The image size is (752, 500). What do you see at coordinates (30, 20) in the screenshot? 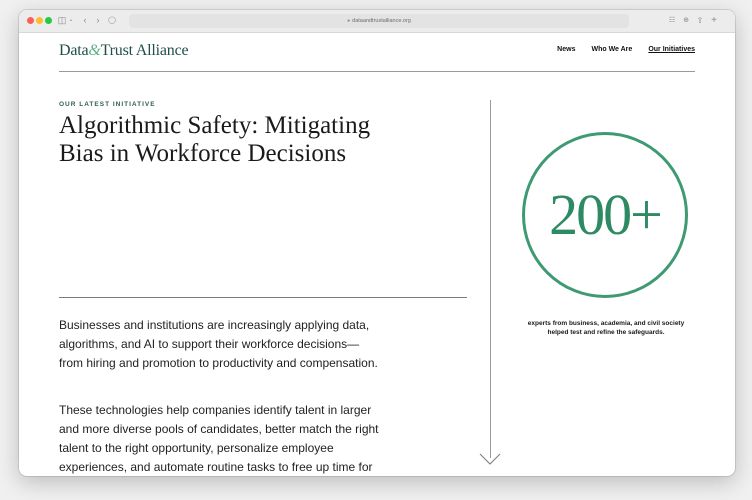
I see `close-window-button` at bounding box center [30, 20].